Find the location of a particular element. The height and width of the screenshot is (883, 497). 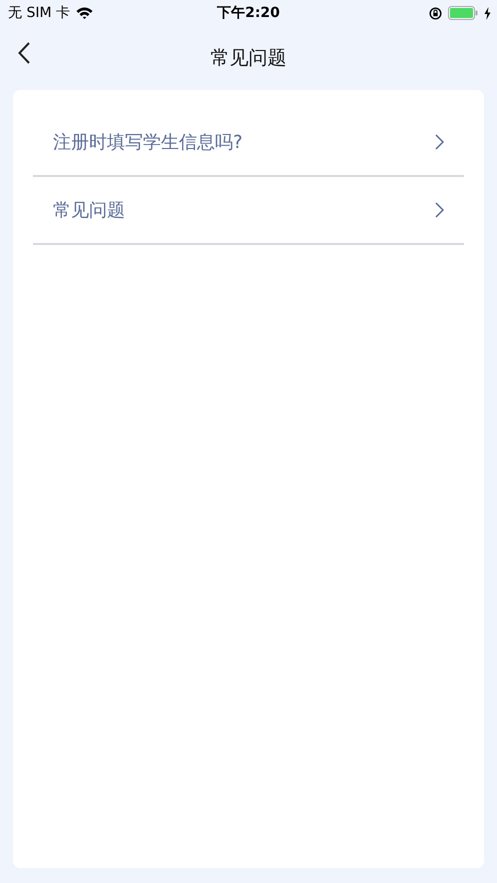

rotation-lock-icon is located at coordinates (435, 13).